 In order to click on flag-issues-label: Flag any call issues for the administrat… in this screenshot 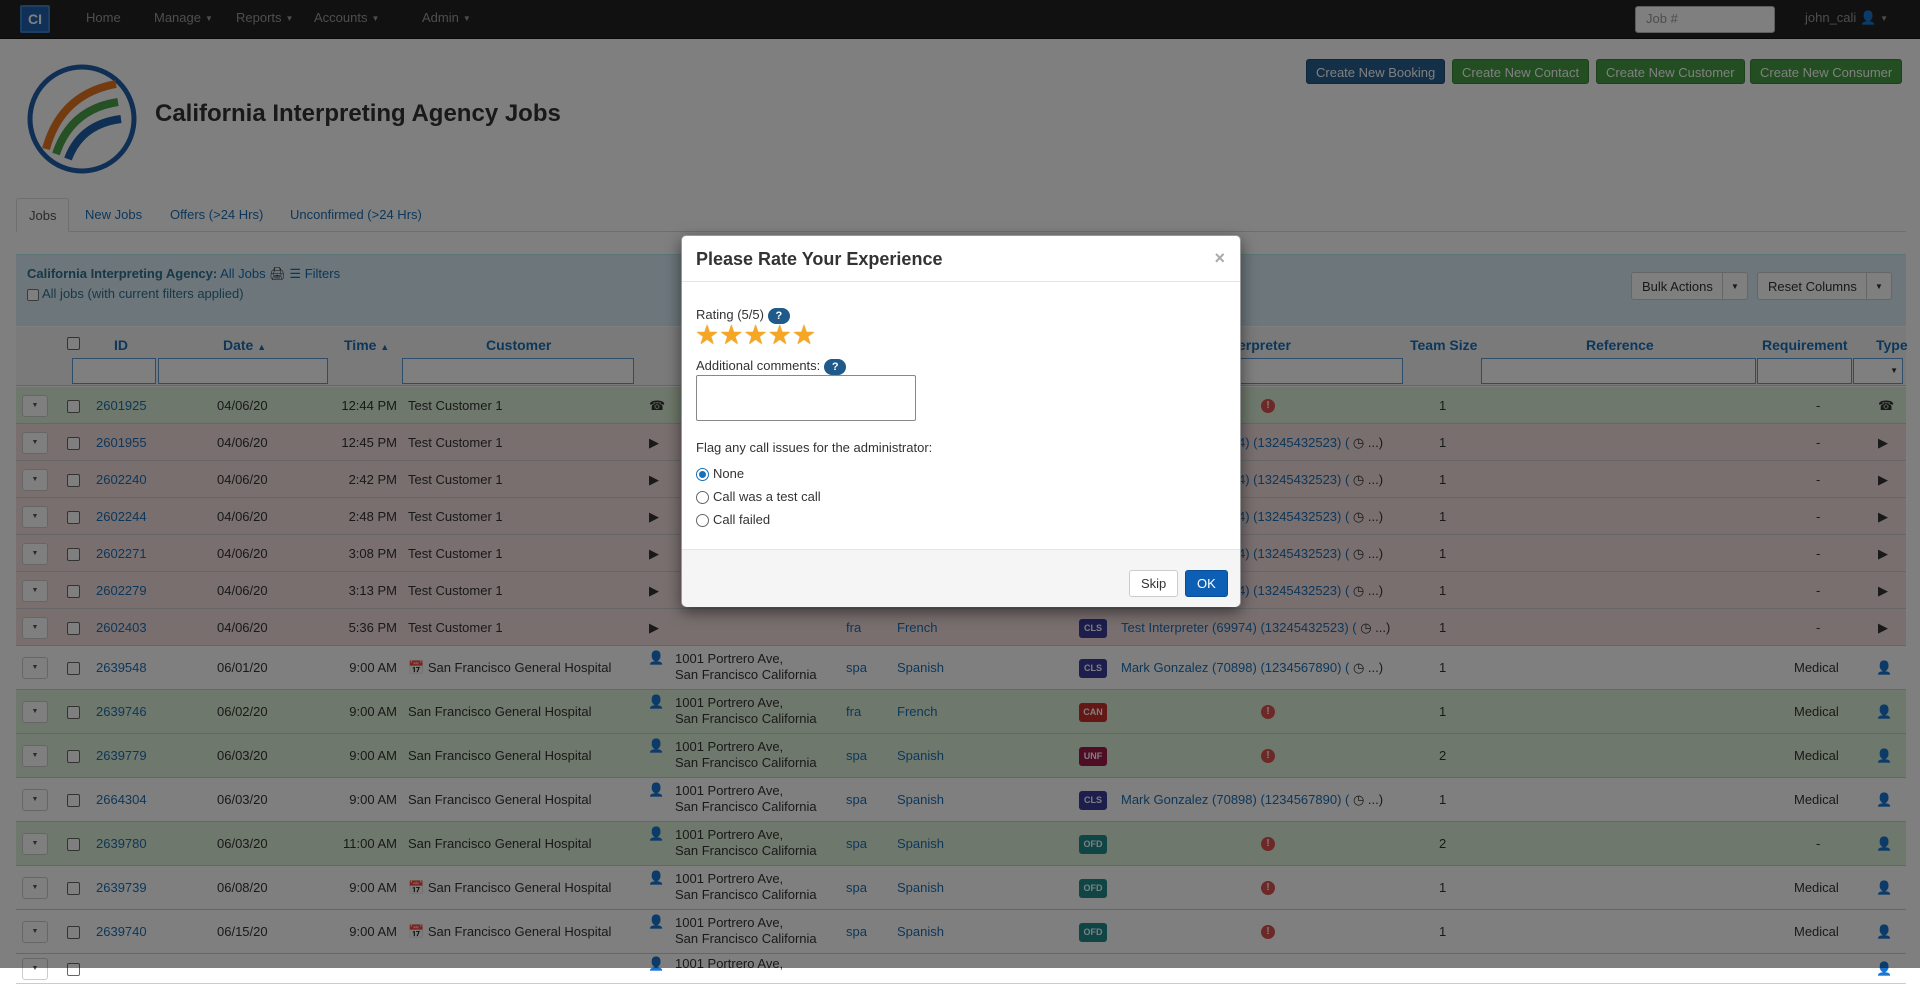, I will do `click(814, 447)`.